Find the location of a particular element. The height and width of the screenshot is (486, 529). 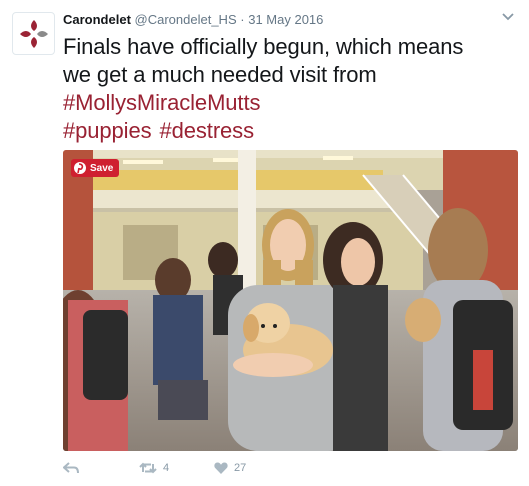

hashtag-mollys-miracle-mutts: #MollysMiracleMutts is located at coordinates (161, 102).